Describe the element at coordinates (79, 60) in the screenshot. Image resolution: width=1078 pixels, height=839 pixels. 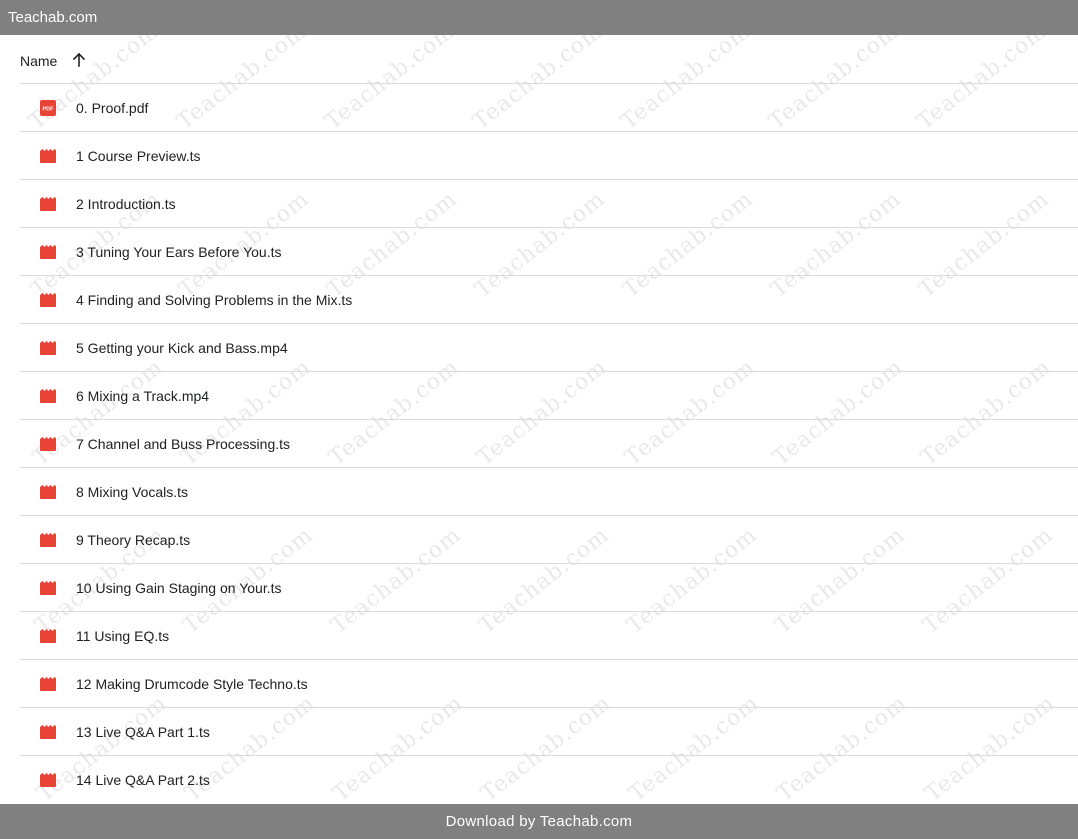
I see `arrow-up-icon` at that location.